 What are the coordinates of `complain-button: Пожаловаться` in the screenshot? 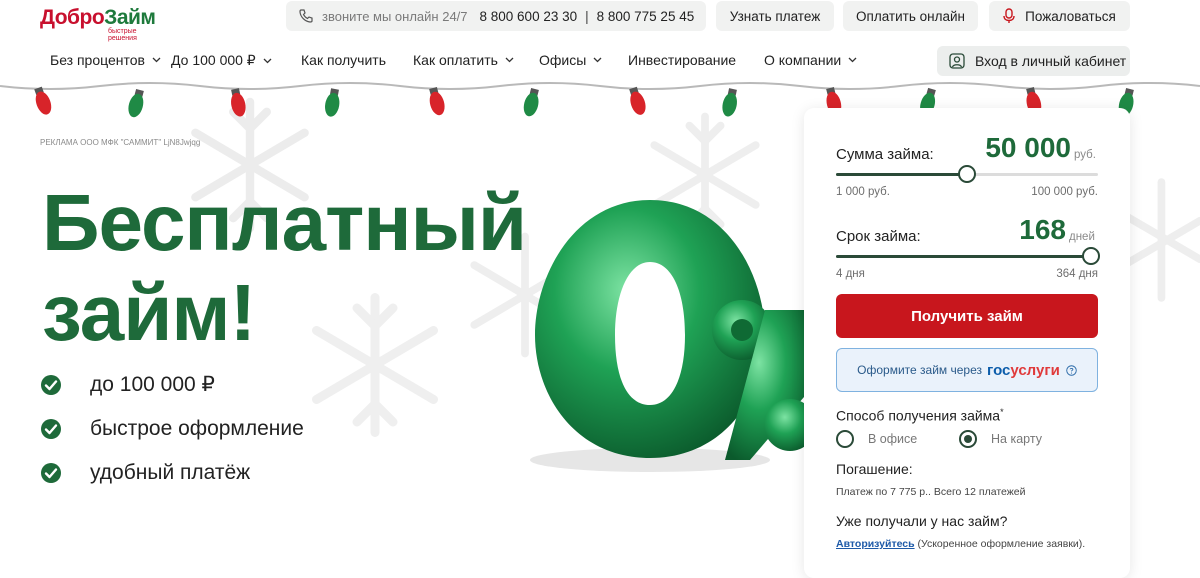 It's located at (1059, 16).